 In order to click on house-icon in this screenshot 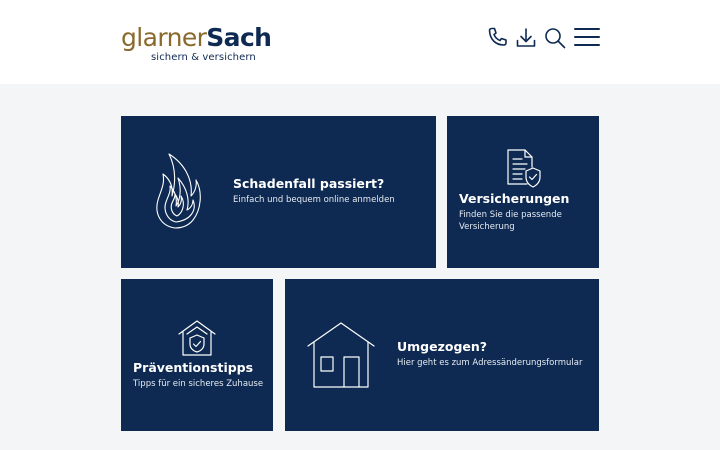, I will do `click(341, 355)`.